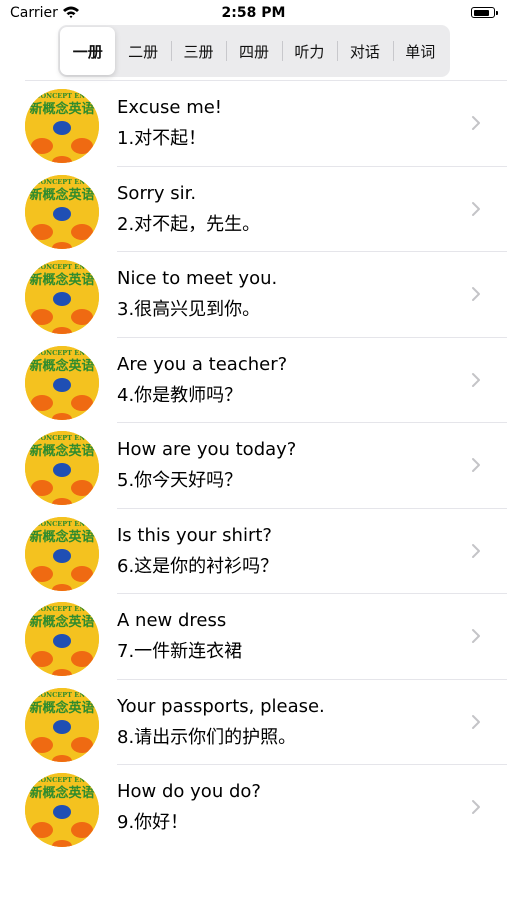 This screenshot has width=507, height=900. Describe the element at coordinates (197, 278) in the screenshot. I see `lesson-title: Nice to meet you.` at that location.